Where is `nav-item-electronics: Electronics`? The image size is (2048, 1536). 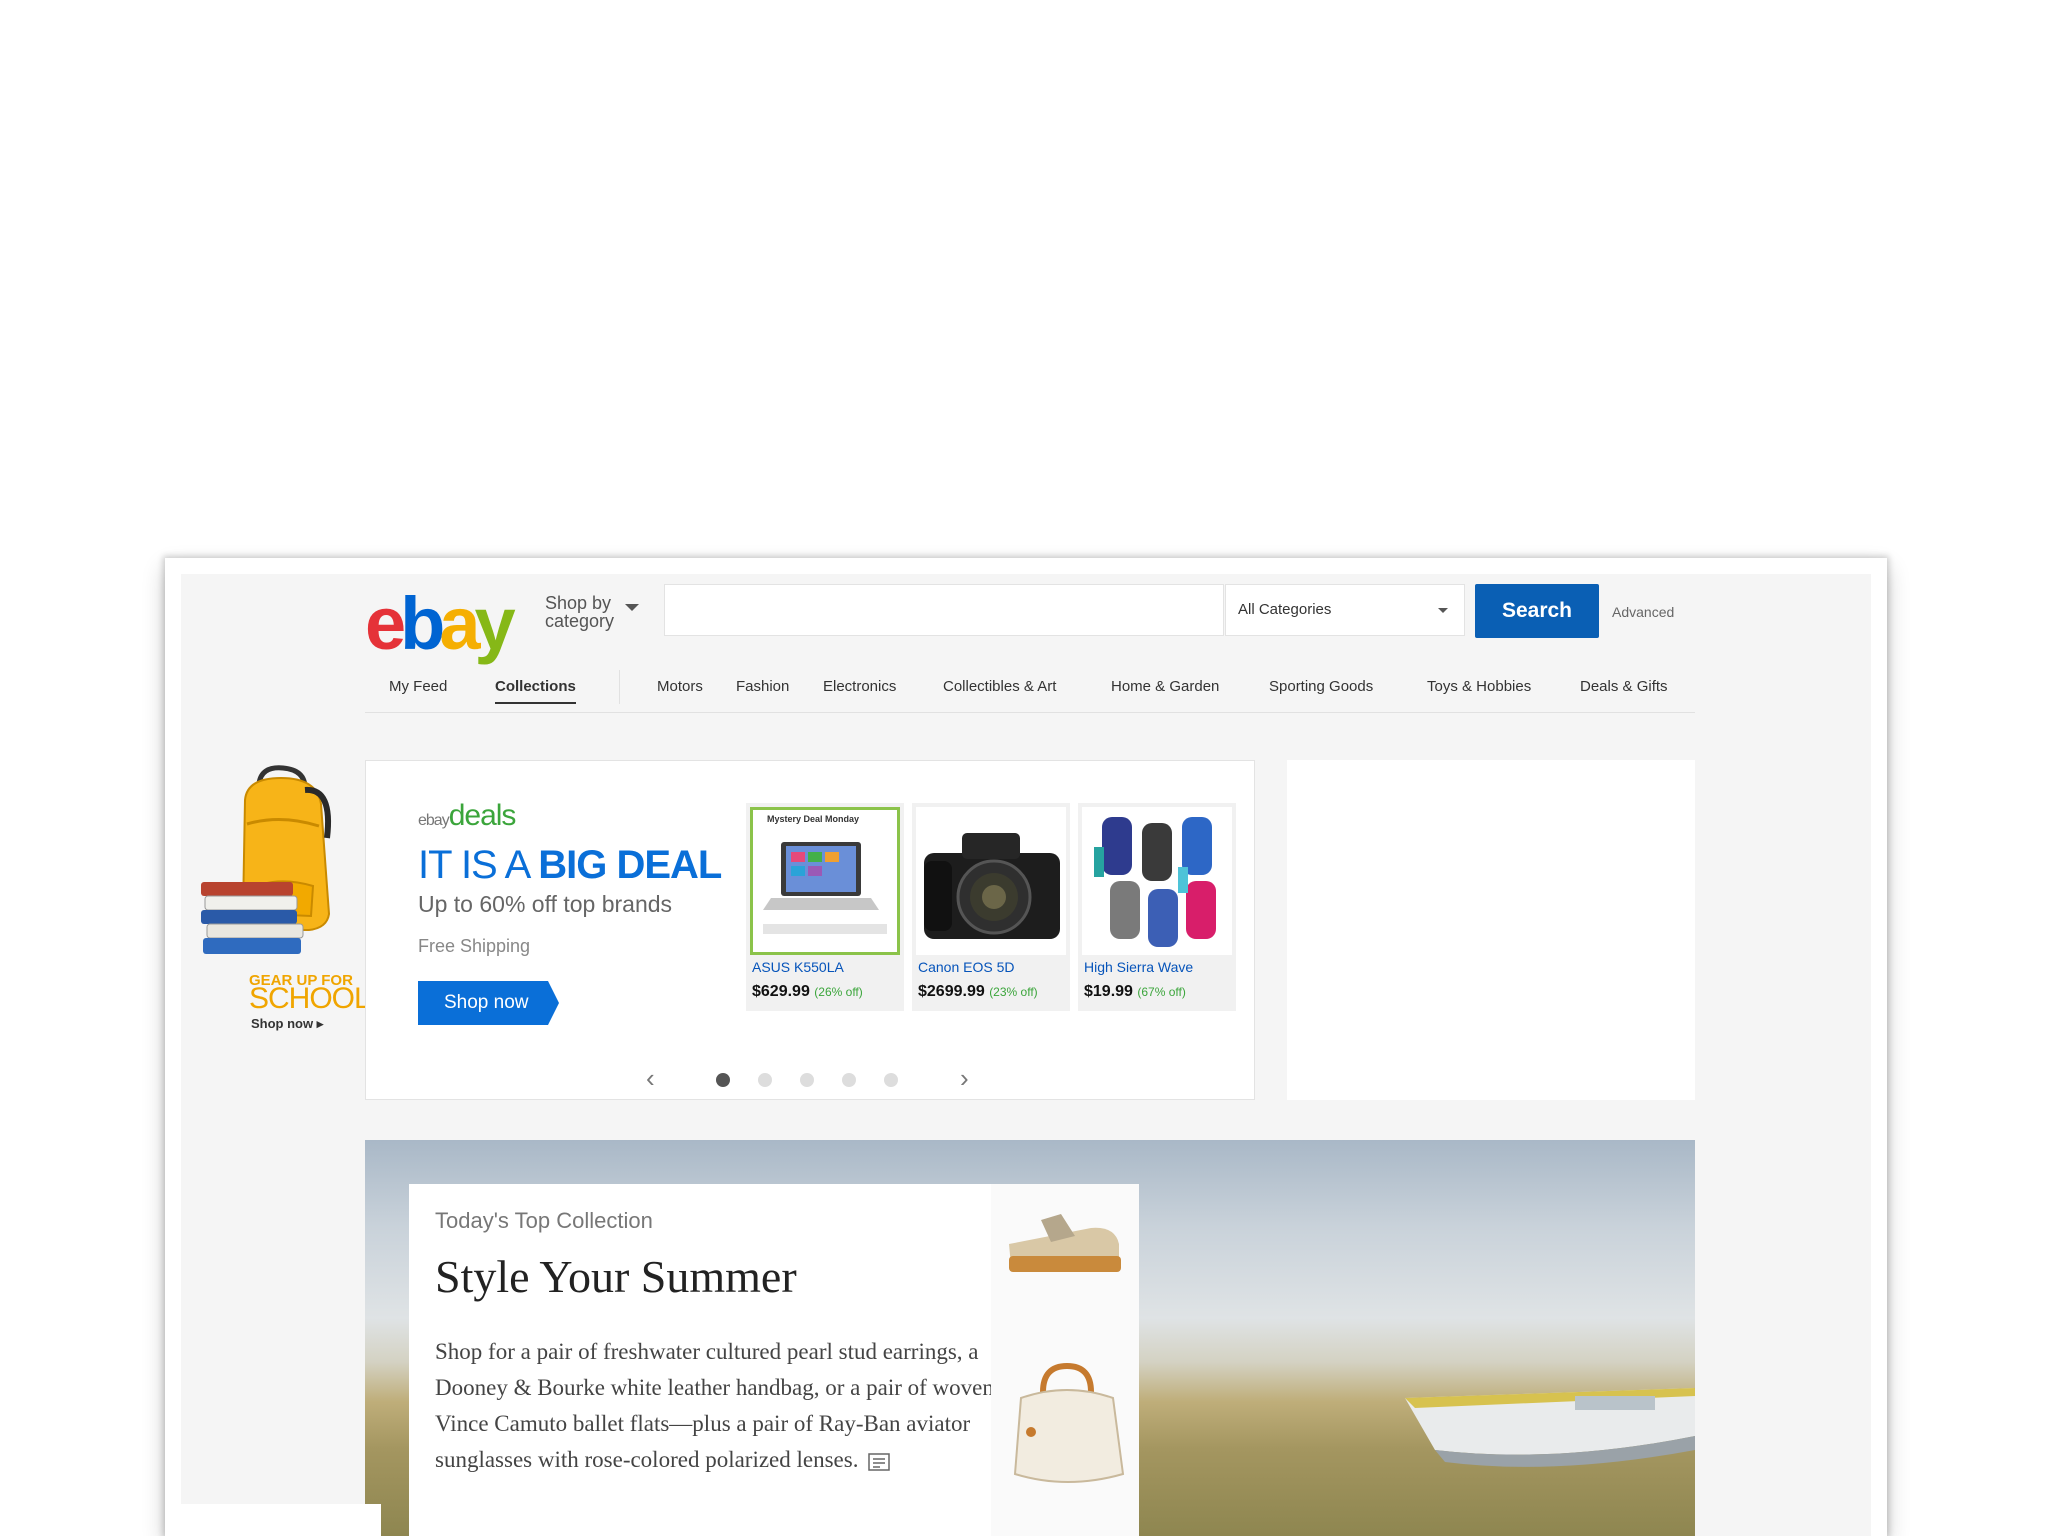
nav-item-electronics: Electronics is located at coordinates (859, 686).